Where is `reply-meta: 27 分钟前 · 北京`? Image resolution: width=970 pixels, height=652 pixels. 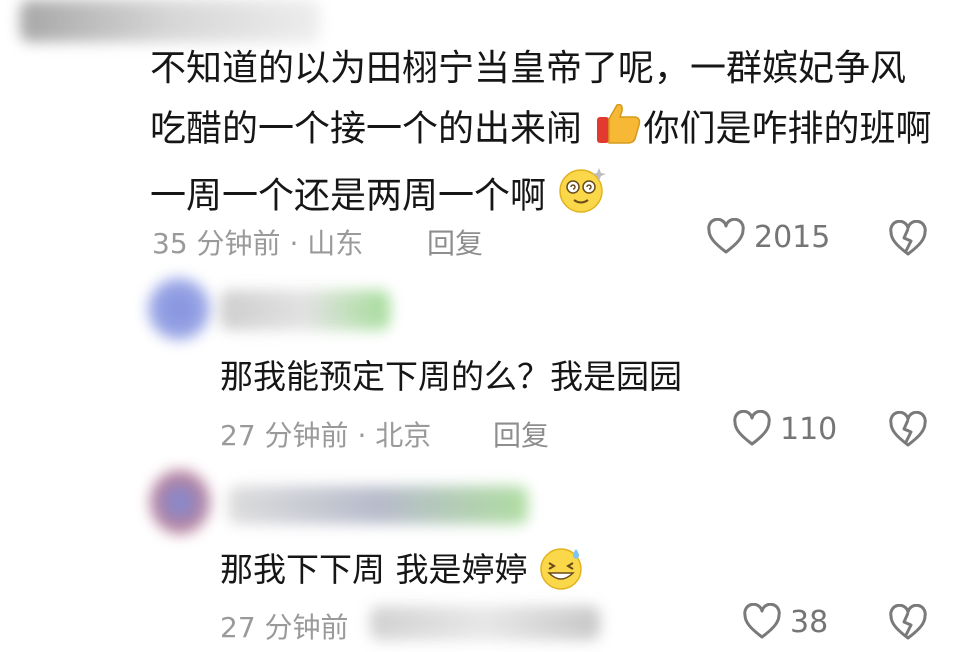
reply-meta: 27 分钟前 · 北京 is located at coordinates (325, 434).